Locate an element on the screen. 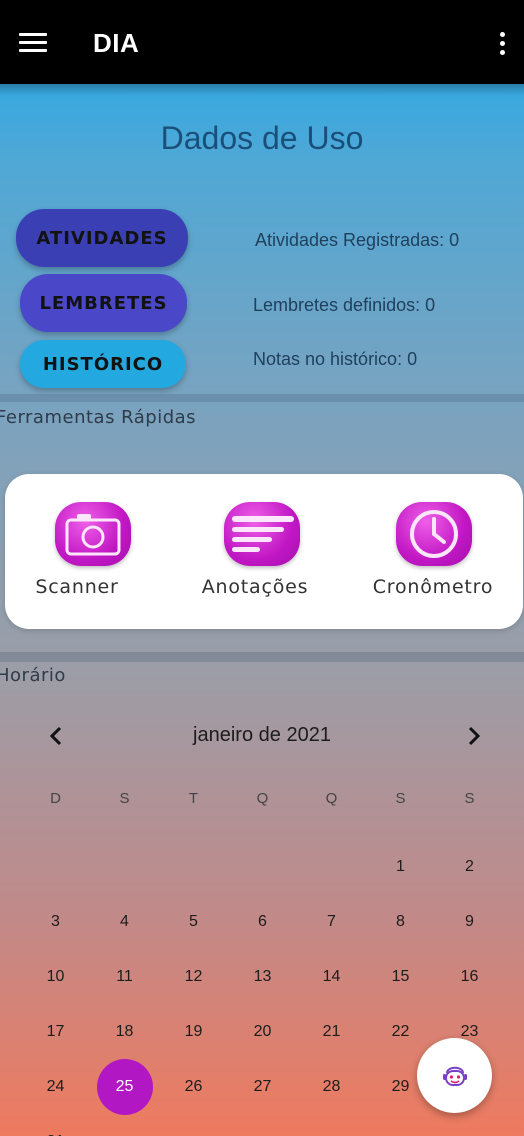  calendar-day: 14 is located at coordinates (331, 976).